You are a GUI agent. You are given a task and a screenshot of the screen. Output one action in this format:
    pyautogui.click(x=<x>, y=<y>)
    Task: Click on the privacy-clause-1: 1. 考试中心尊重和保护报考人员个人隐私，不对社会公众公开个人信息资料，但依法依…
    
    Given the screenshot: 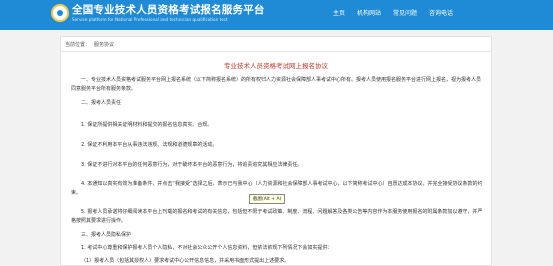 What is the action you would take?
    pyautogui.click(x=207, y=248)
    